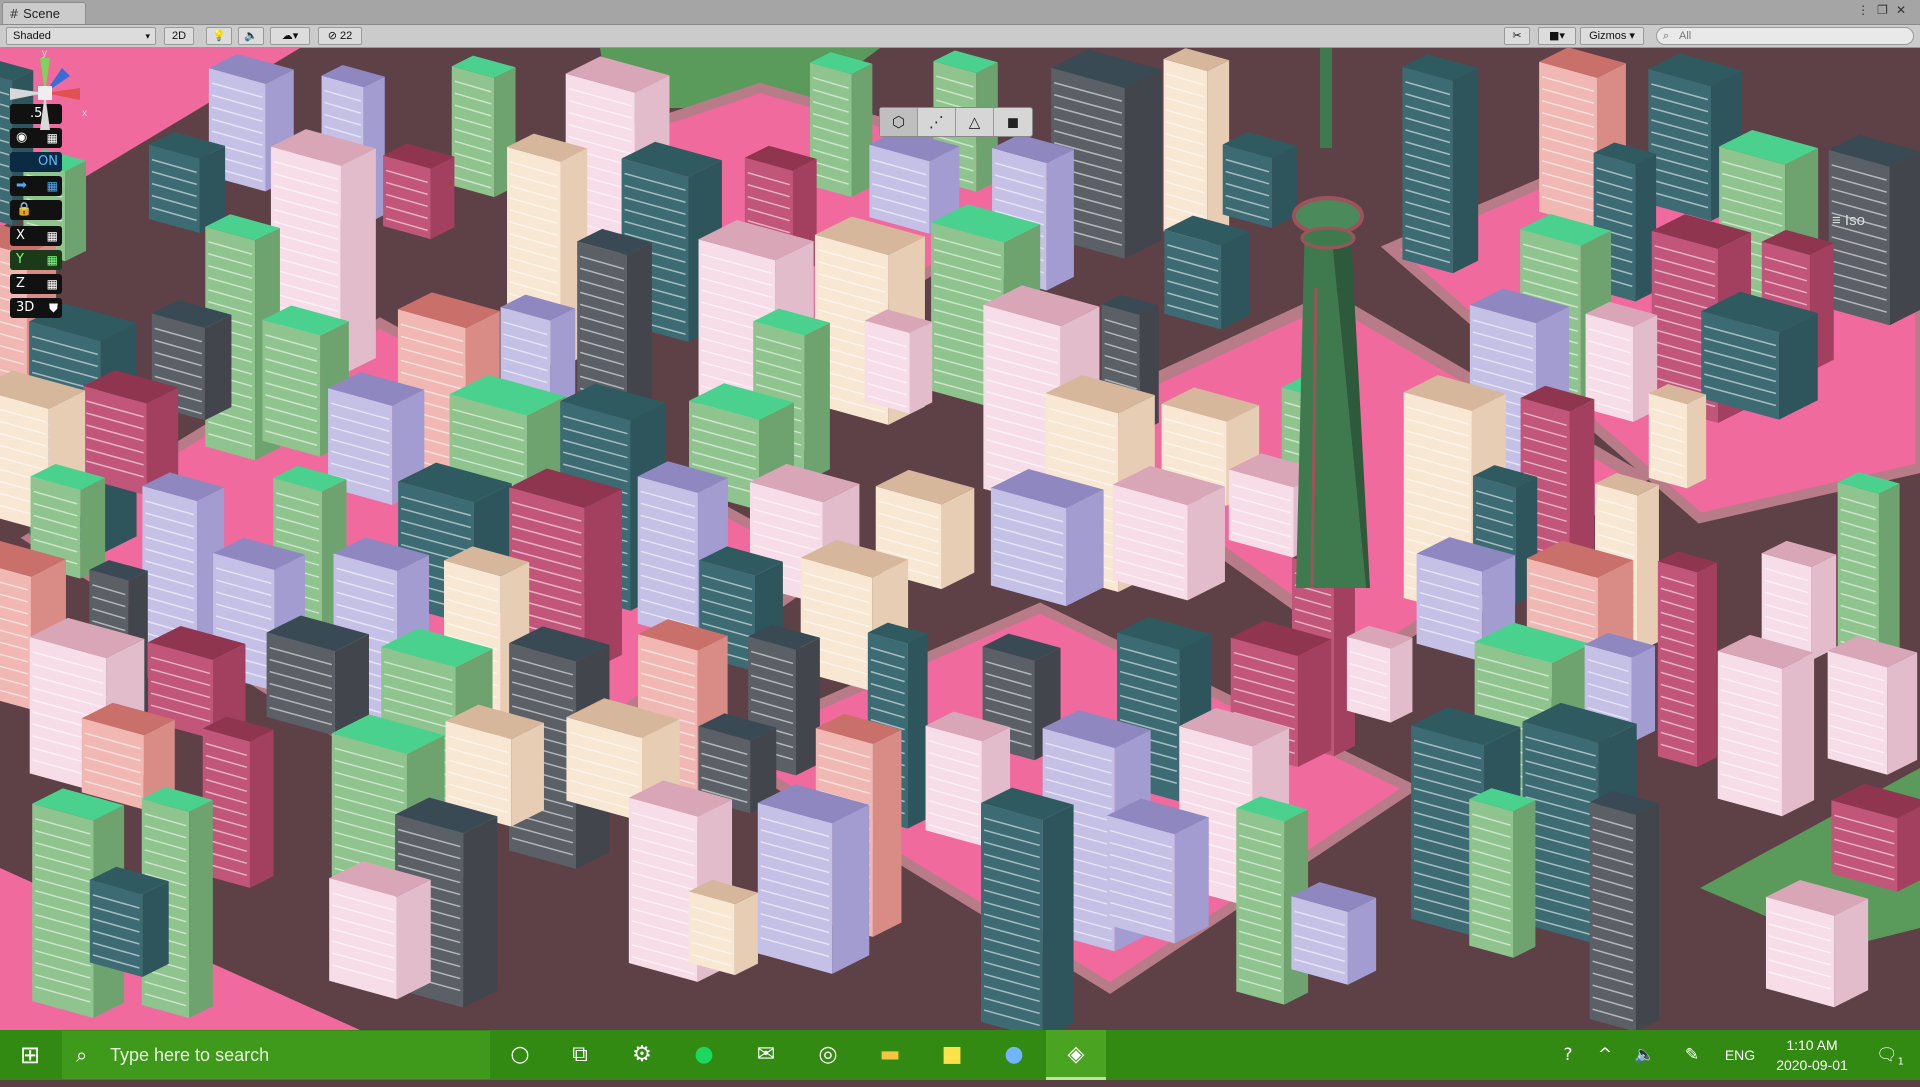 Image resolution: width=1920 pixels, height=1087 pixels. I want to click on snap-toggle-button: ON, so click(36, 162).